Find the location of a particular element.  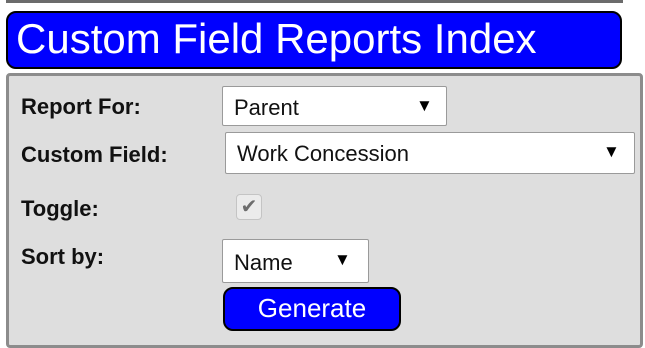

custom-field-select: Work Concession ▼ is located at coordinates (430, 153).